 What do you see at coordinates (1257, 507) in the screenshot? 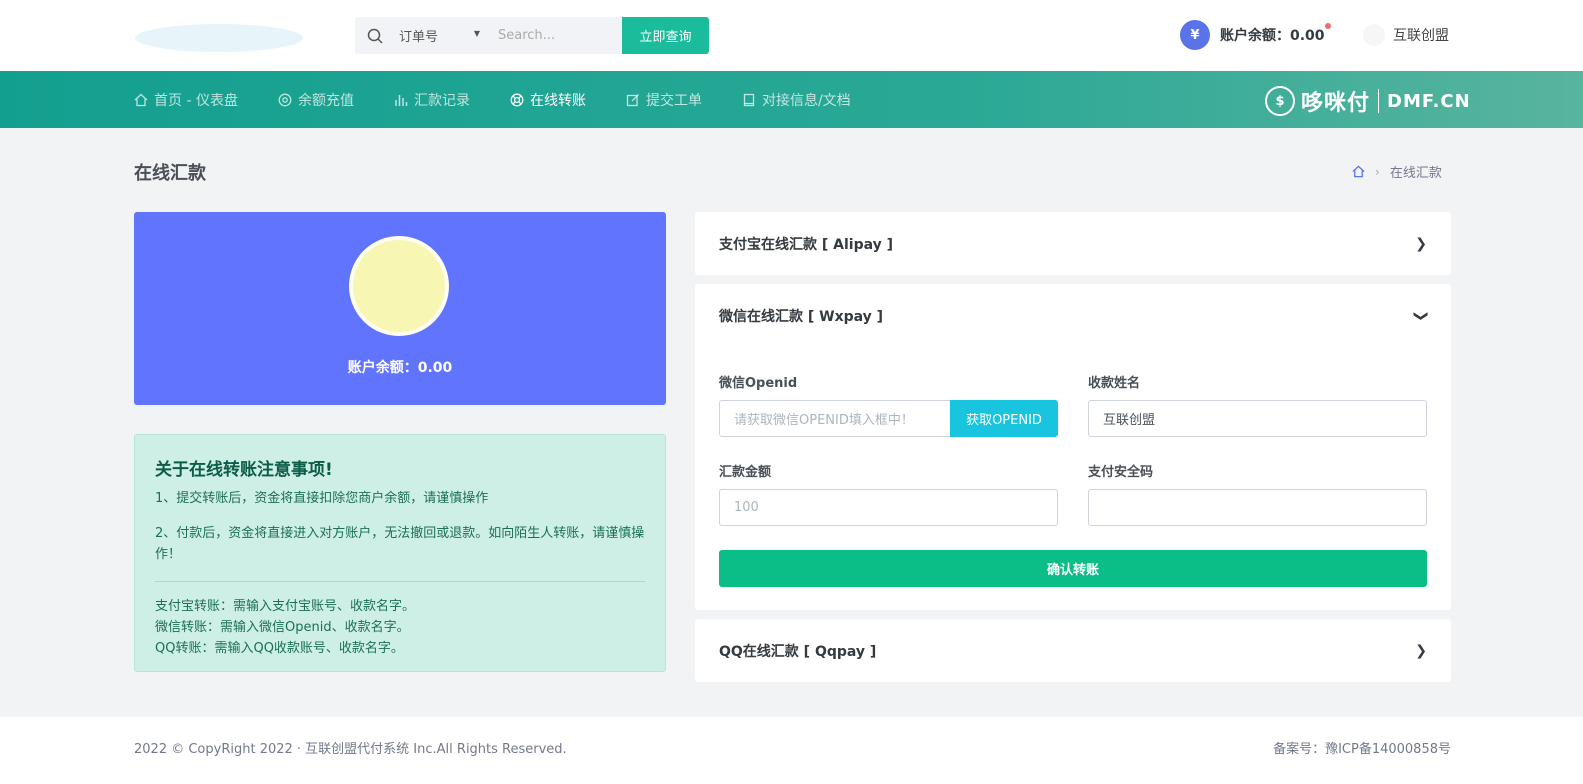
I see `security-code-input` at bounding box center [1257, 507].